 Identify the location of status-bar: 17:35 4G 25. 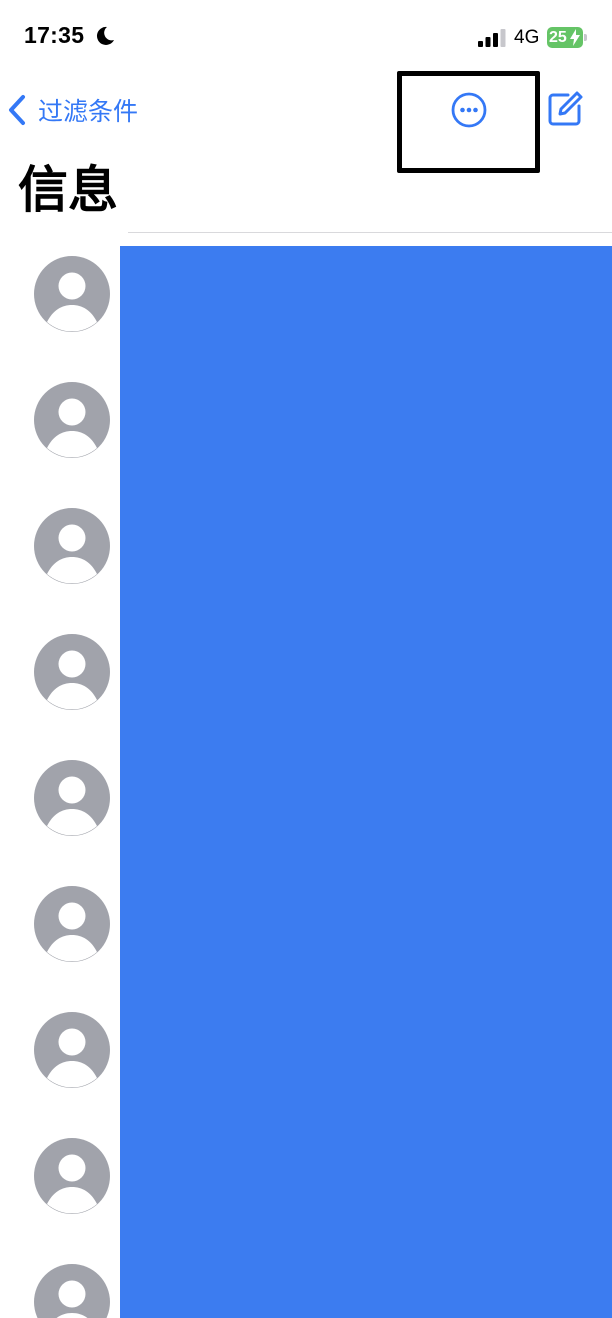
(306, 35).